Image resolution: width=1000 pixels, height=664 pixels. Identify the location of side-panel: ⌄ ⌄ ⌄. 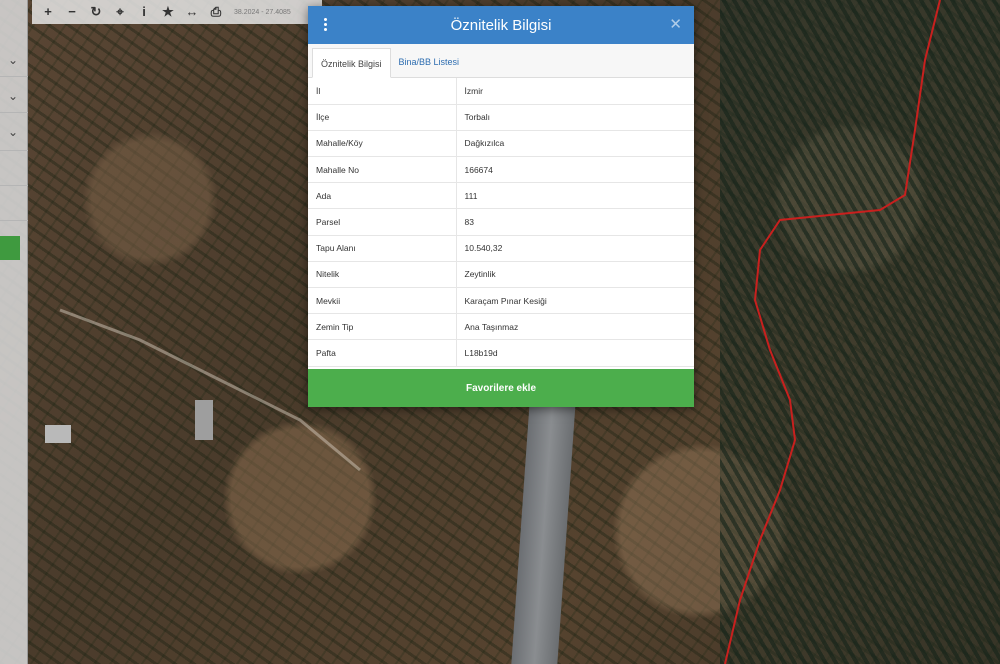
(14, 332).